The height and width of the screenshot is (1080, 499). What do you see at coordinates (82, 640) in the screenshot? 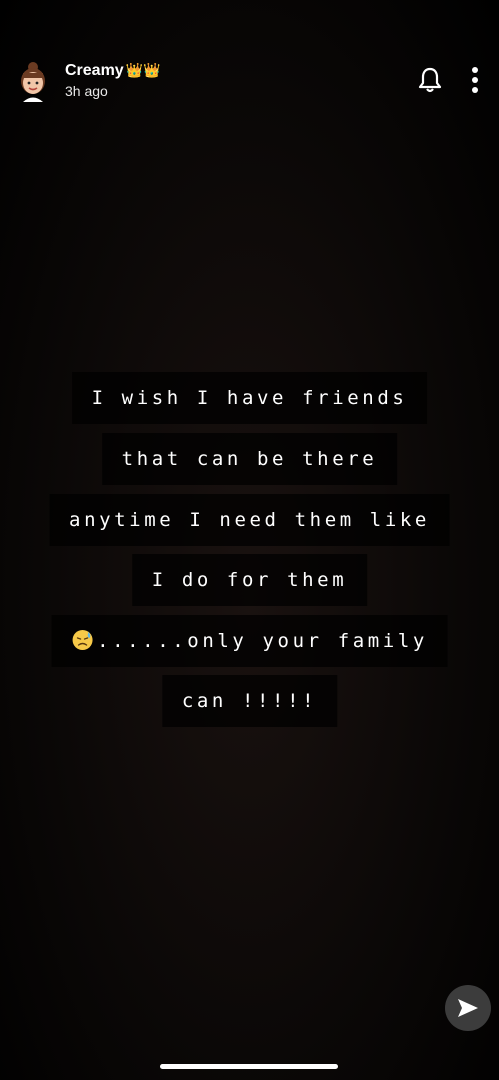
I see `downcast-sweat-face-icon` at bounding box center [82, 640].